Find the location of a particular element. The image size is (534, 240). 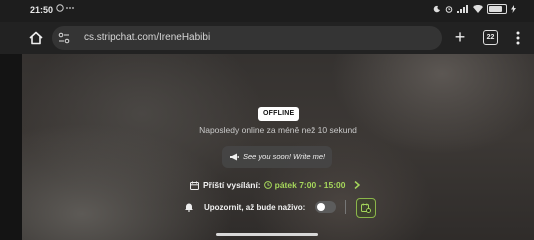

alarm-icon is located at coordinates (449, 9).